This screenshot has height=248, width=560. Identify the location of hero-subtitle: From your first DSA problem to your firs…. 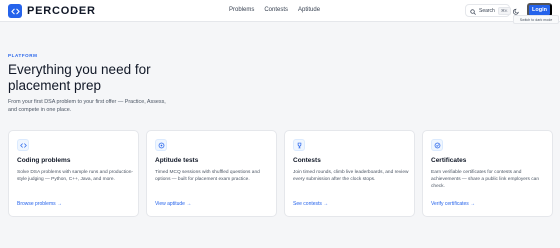
(87, 106).